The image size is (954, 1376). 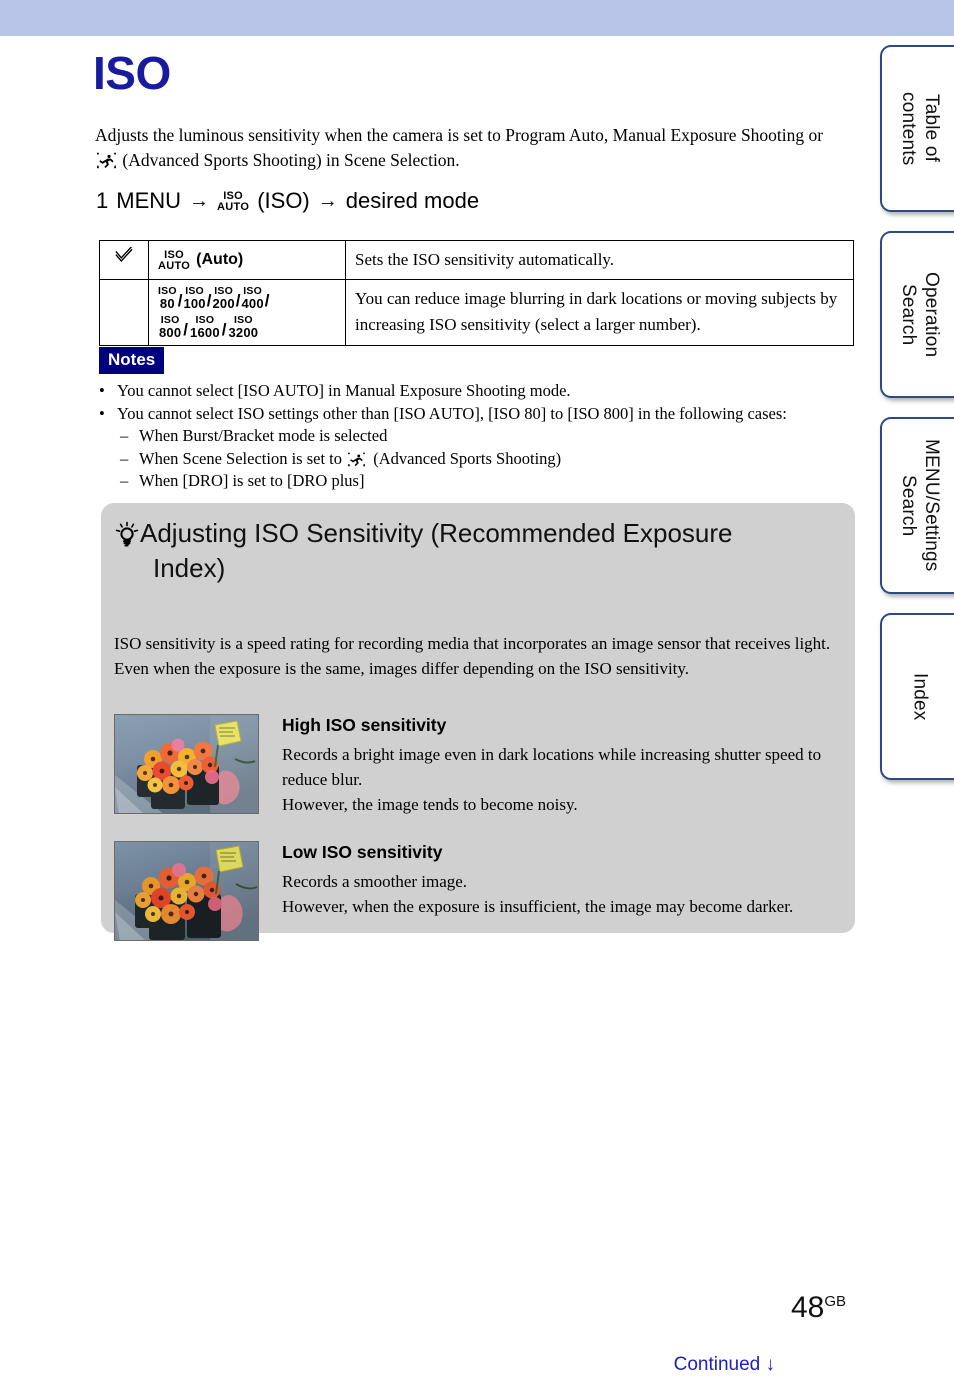 What do you see at coordinates (477, 18) in the screenshot?
I see `header-band` at bounding box center [477, 18].